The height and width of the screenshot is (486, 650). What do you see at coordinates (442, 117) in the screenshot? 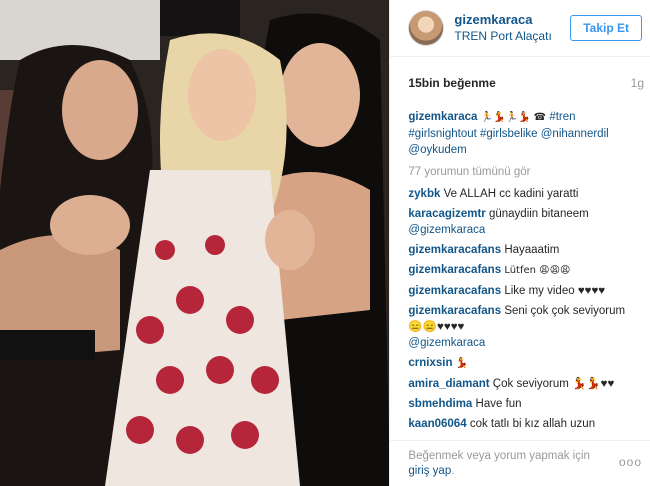
I see `caption-username: gizemkaraca` at bounding box center [442, 117].